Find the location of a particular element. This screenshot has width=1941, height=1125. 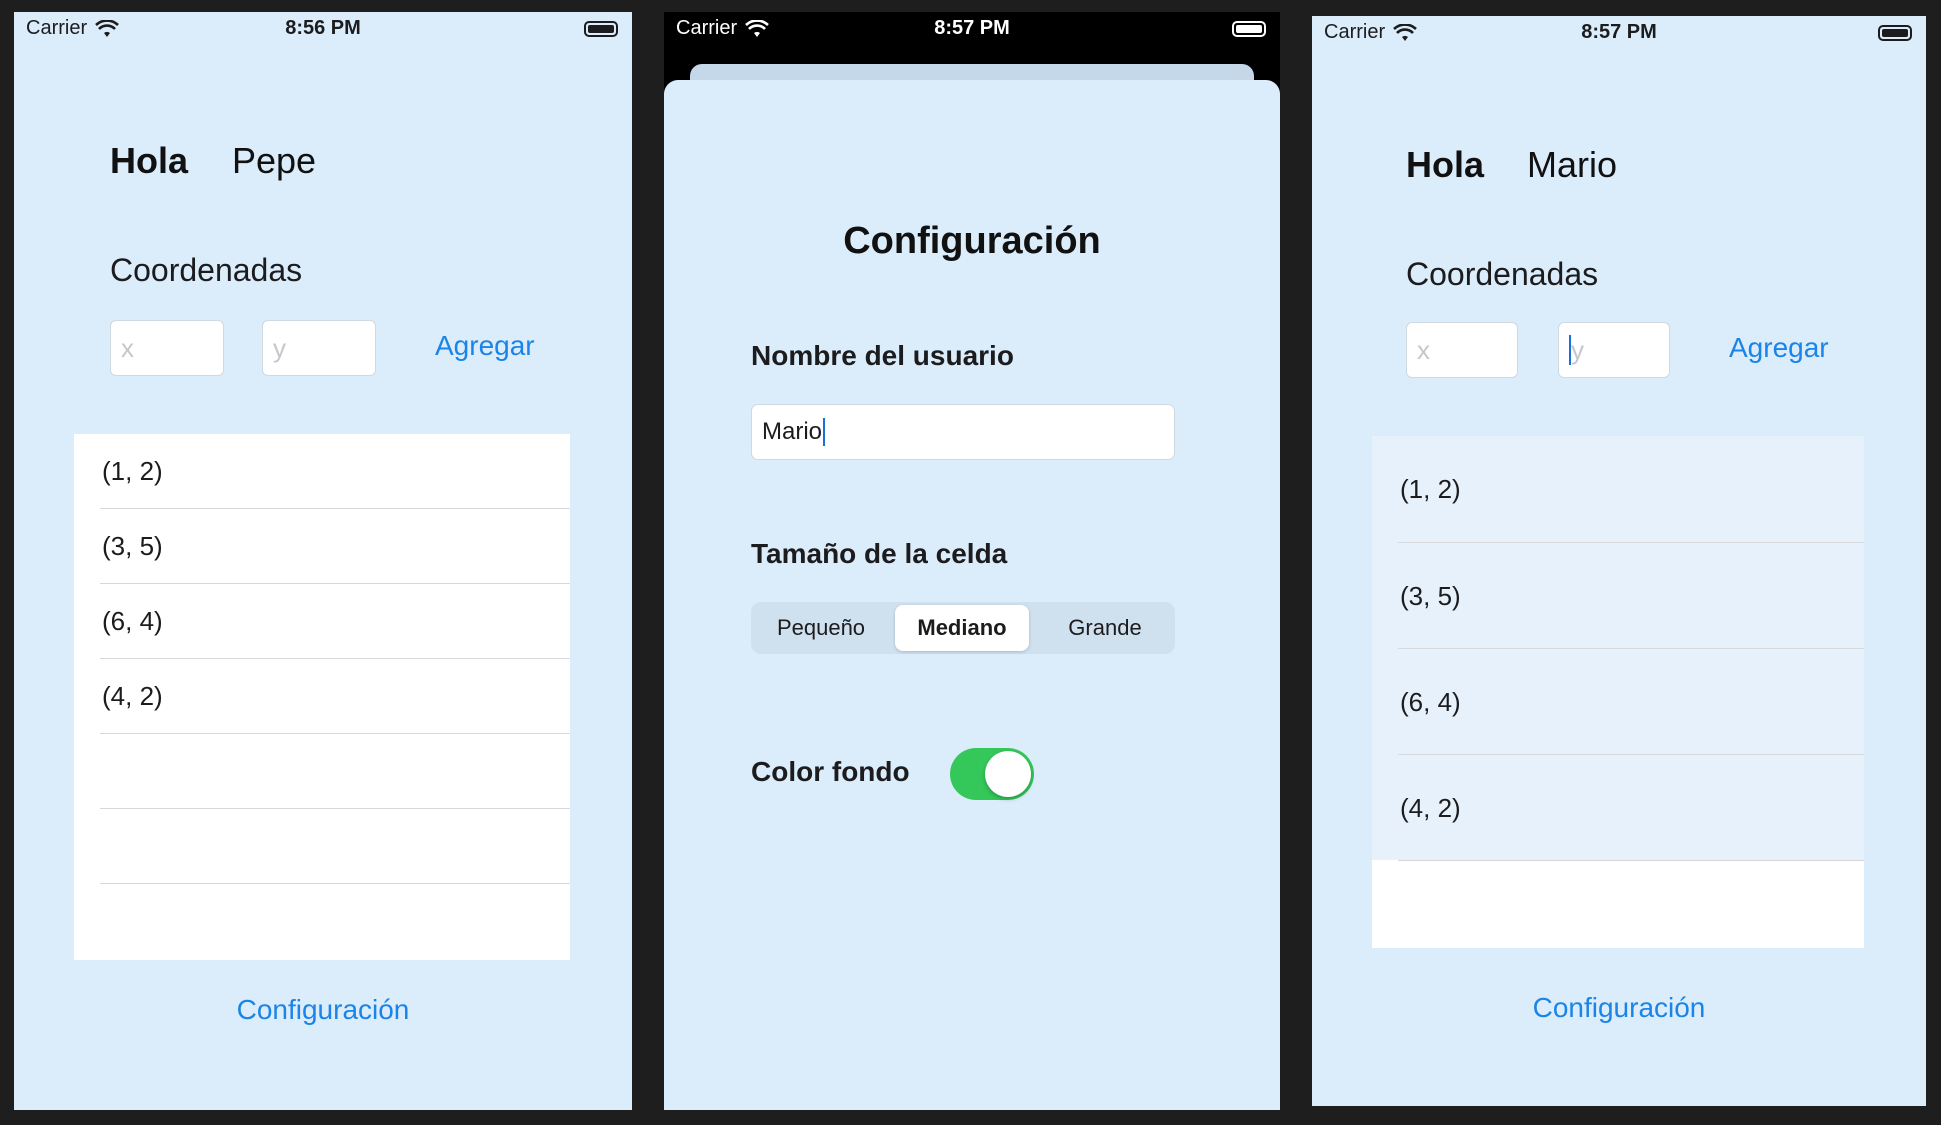

username-value: Mario is located at coordinates (792, 431).